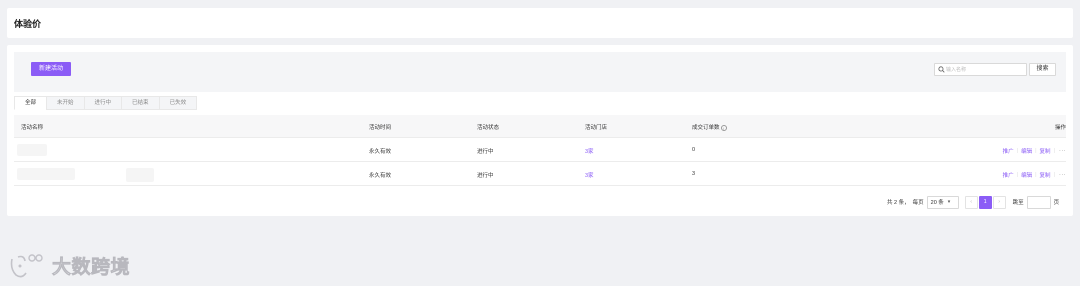 The image size is (1080, 286). Describe the element at coordinates (985, 69) in the screenshot. I see `search-input` at that location.